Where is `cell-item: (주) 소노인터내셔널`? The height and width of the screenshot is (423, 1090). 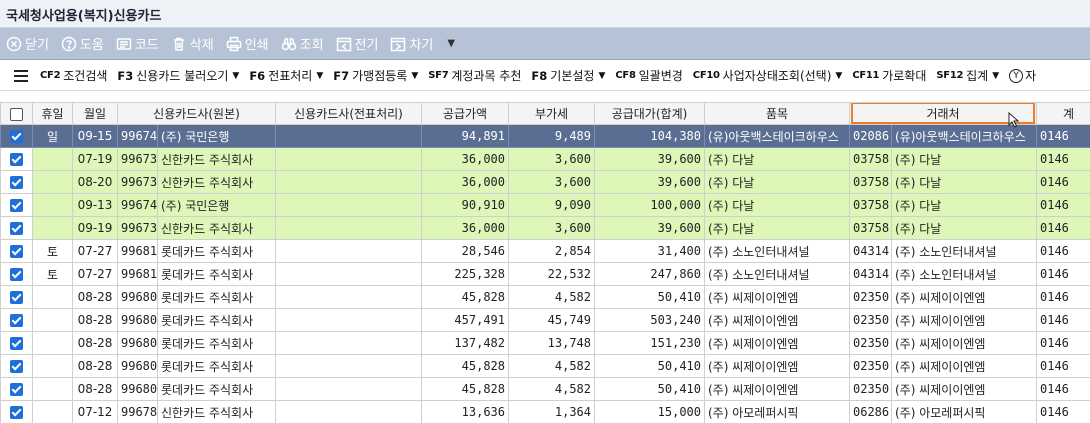 cell-item: (주) 소노인터내셔널 is located at coordinates (777, 251).